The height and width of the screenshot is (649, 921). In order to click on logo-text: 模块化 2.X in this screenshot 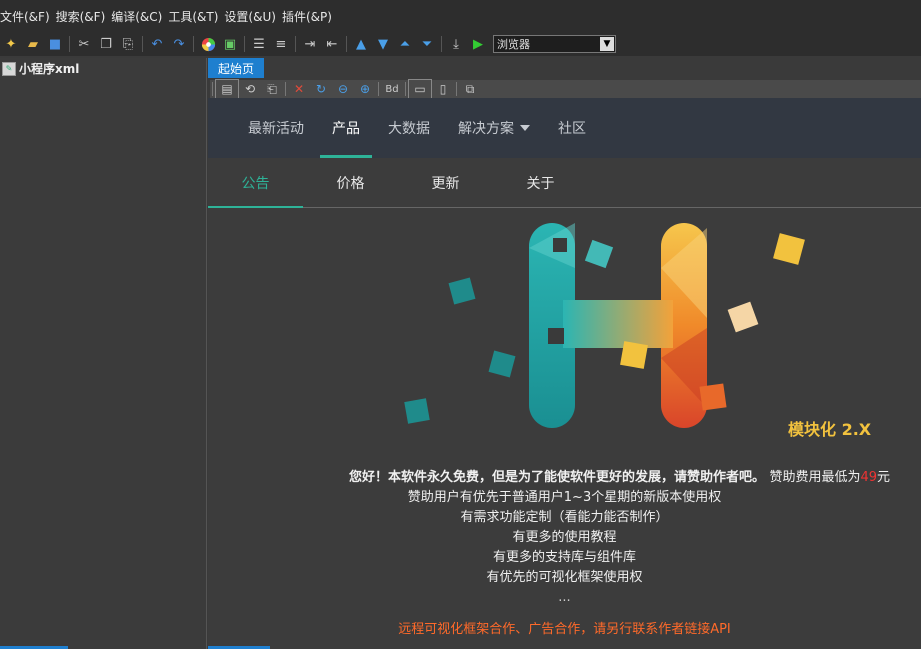, I will do `click(830, 429)`.